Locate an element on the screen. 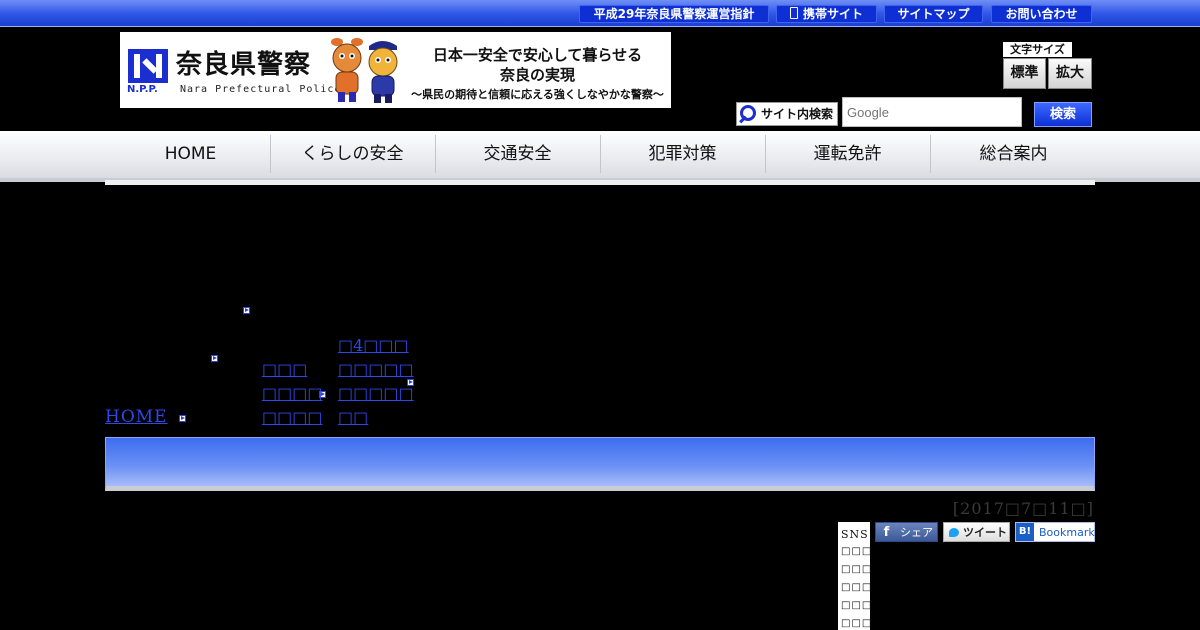 Image resolution: width=1200 pixels, height=630 pixels. sitemap-link: サイトマップ is located at coordinates (933, 14).